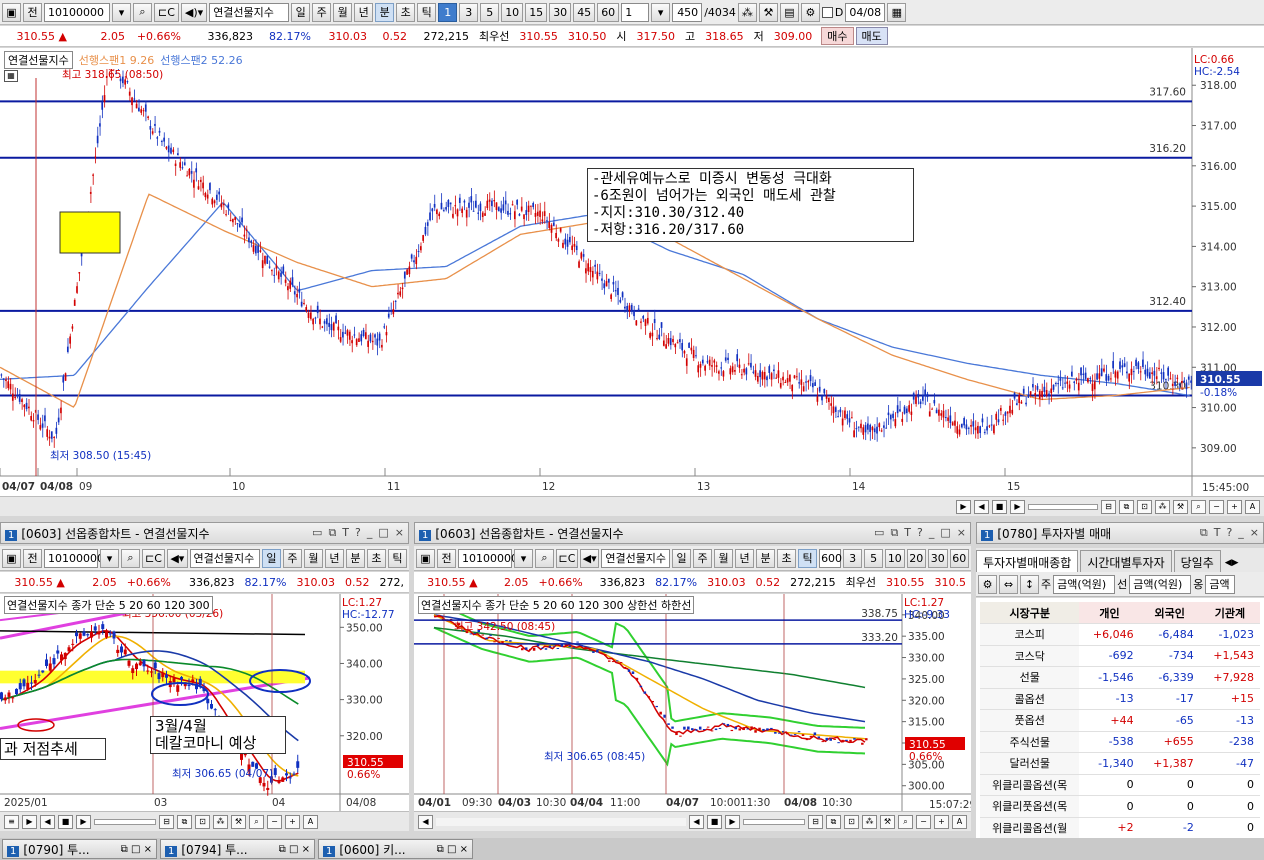 The image size is (1264, 860). Describe the element at coordinates (830, 558) in the screenshot. I see `interval-input: 600` at that location.